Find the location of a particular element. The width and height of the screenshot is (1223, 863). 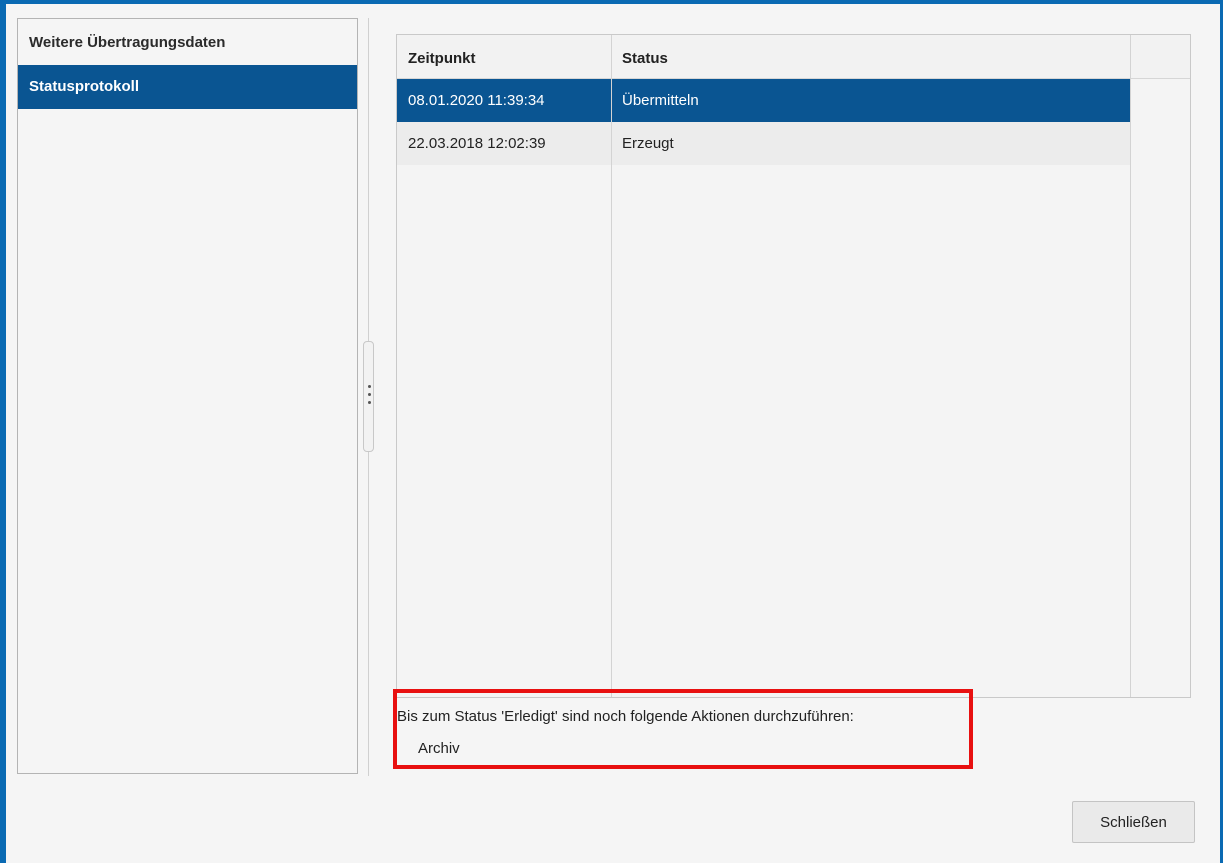

cell-zeitpunkt: 22.03.2018 12:02:39 is located at coordinates (477, 143).